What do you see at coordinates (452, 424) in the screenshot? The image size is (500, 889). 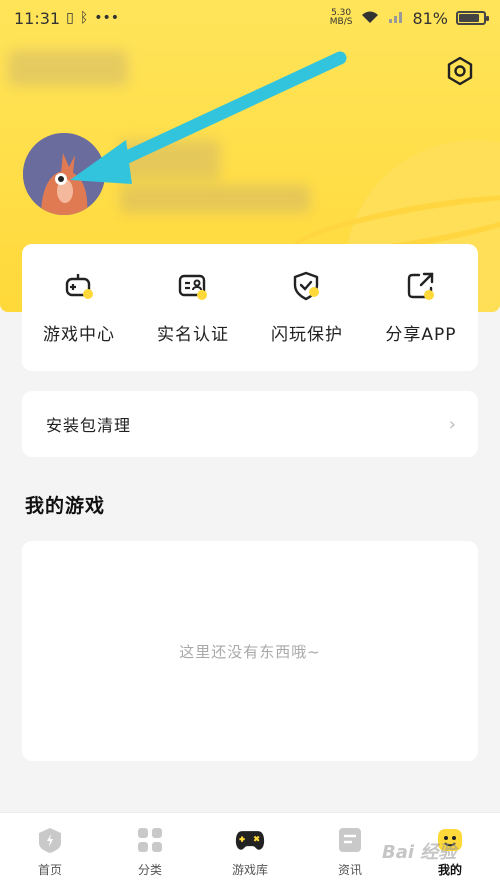 I see `chevron-right-icon: ›` at bounding box center [452, 424].